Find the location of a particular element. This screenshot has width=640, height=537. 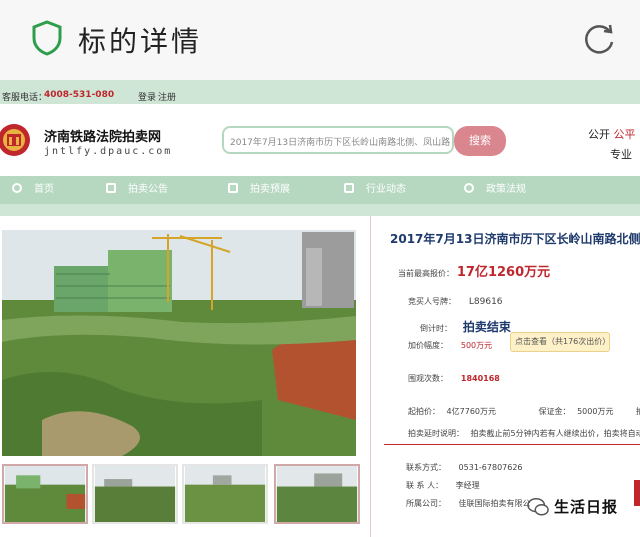

nav-item-home: 首页 is located at coordinates (33, 190).